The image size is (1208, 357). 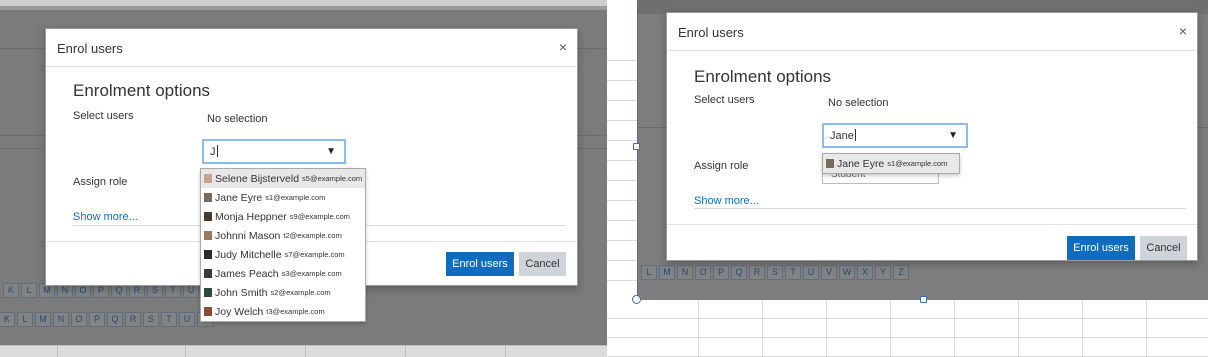 I want to click on search-input-value: J, so click(x=213, y=152).